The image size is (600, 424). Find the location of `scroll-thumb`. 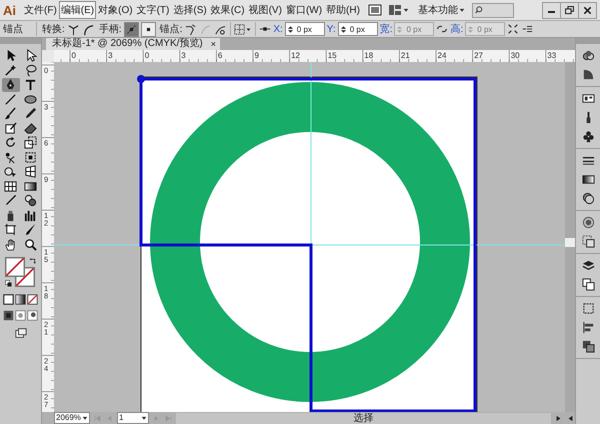

scroll-thumb is located at coordinates (570, 242).